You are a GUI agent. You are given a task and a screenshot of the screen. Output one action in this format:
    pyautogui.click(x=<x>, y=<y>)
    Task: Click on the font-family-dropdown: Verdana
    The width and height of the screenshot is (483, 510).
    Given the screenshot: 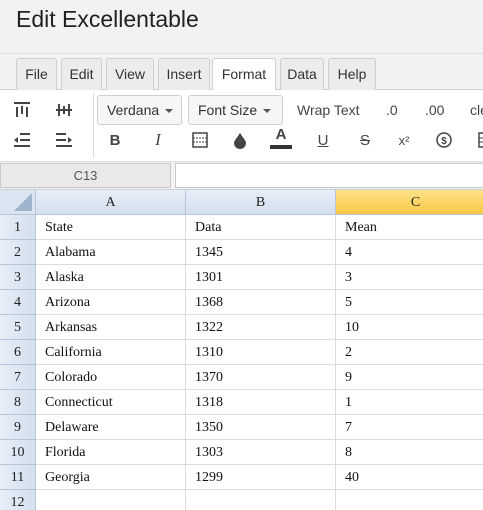 What is the action you would take?
    pyautogui.click(x=139, y=110)
    